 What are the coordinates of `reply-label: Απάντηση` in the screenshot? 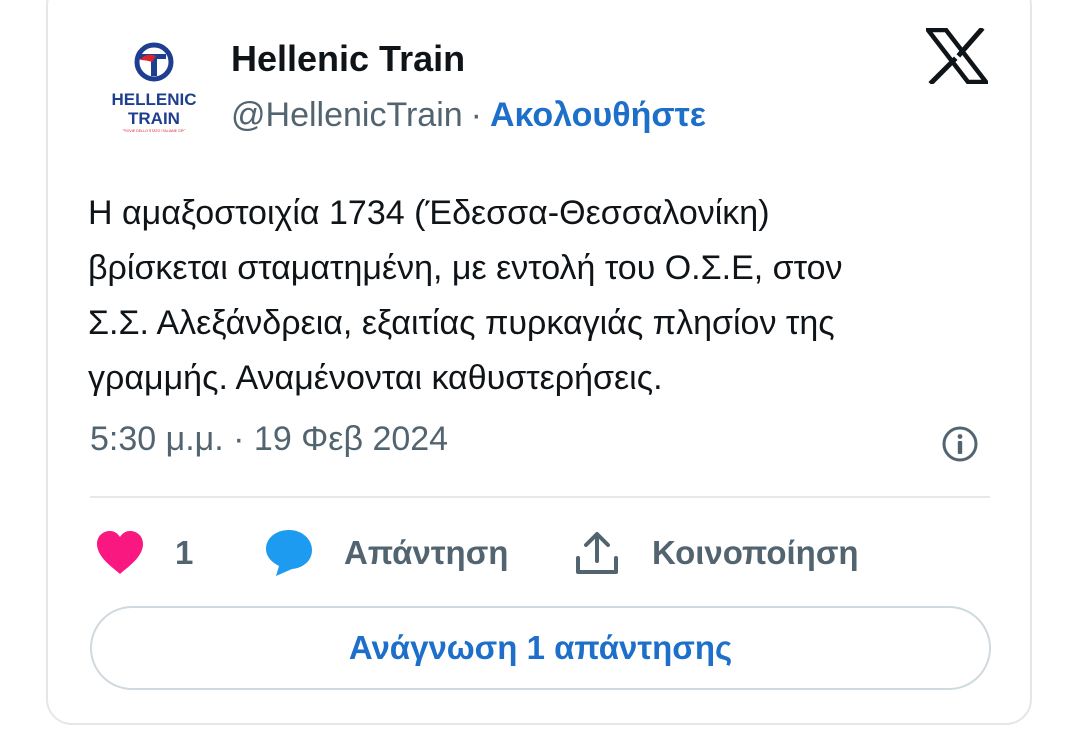 It's located at (426, 552).